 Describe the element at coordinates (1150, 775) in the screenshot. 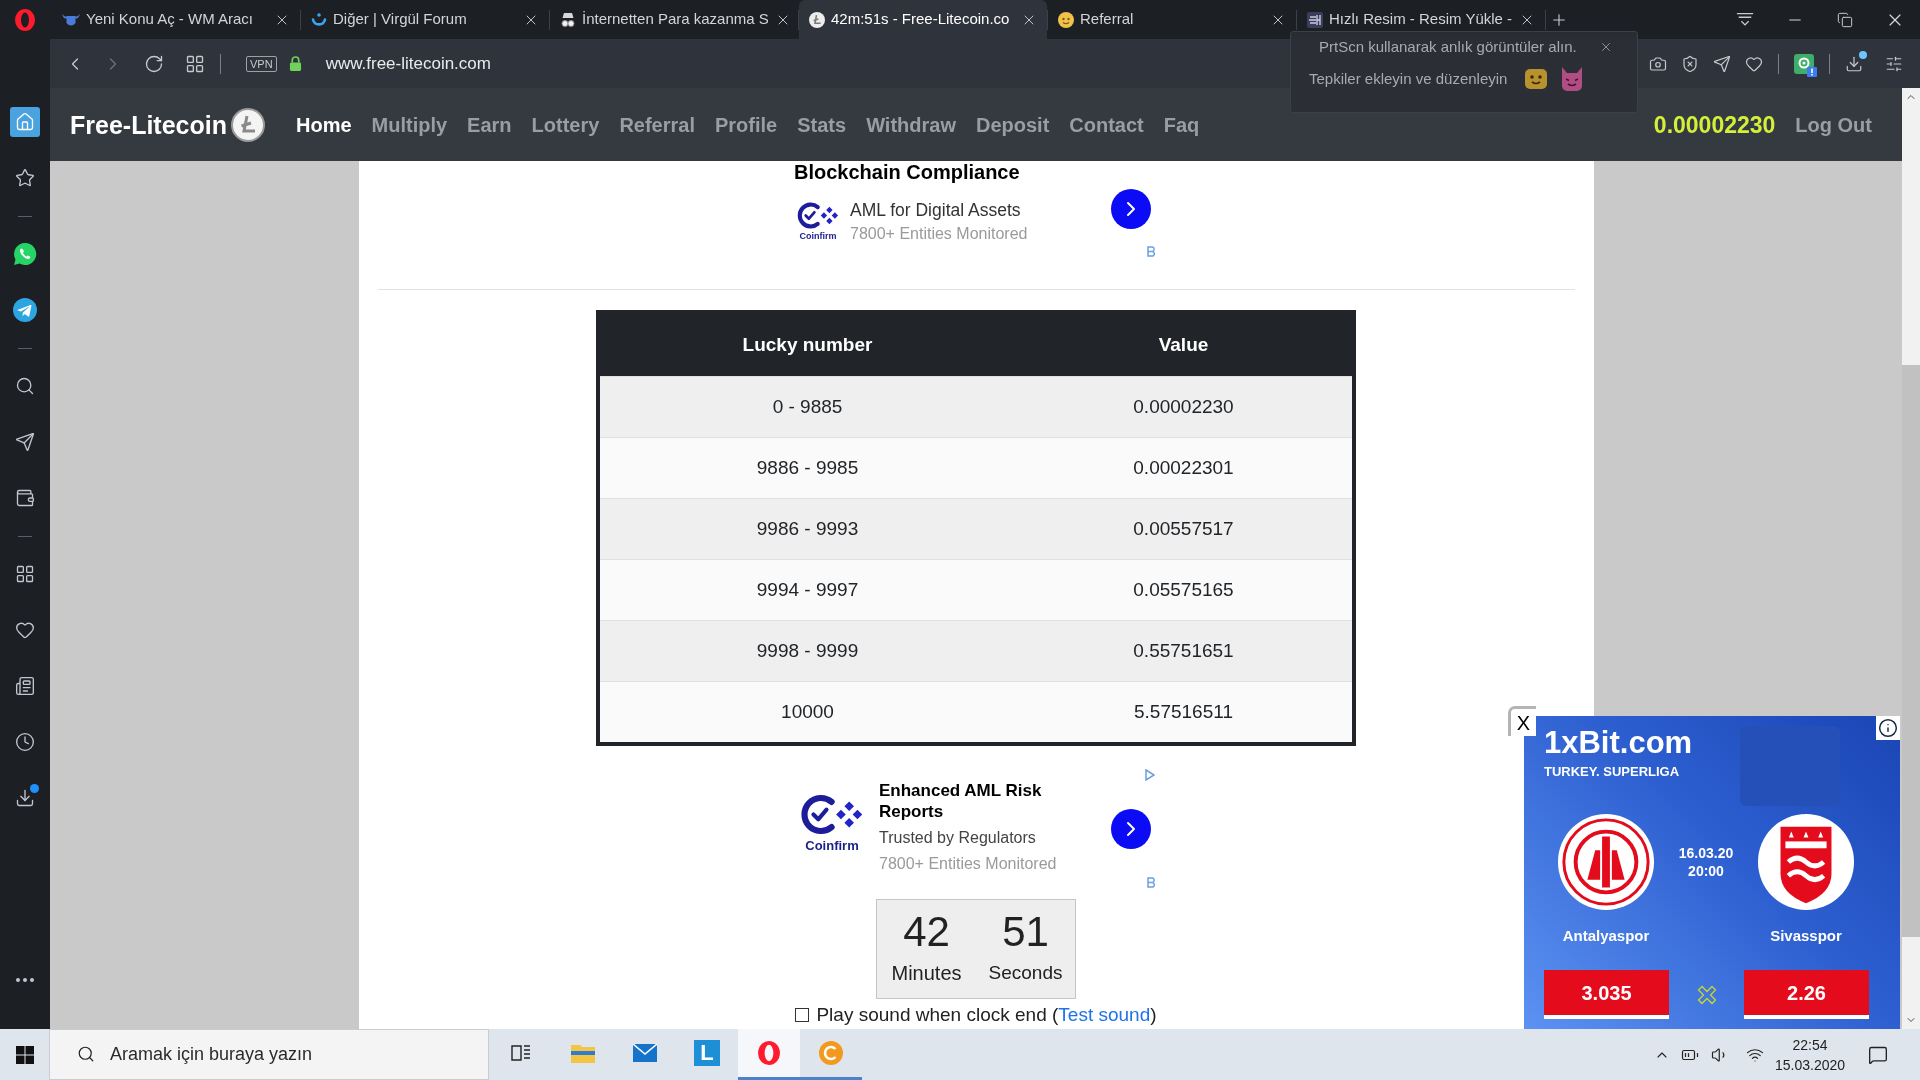

I see `triangle-icon` at that location.